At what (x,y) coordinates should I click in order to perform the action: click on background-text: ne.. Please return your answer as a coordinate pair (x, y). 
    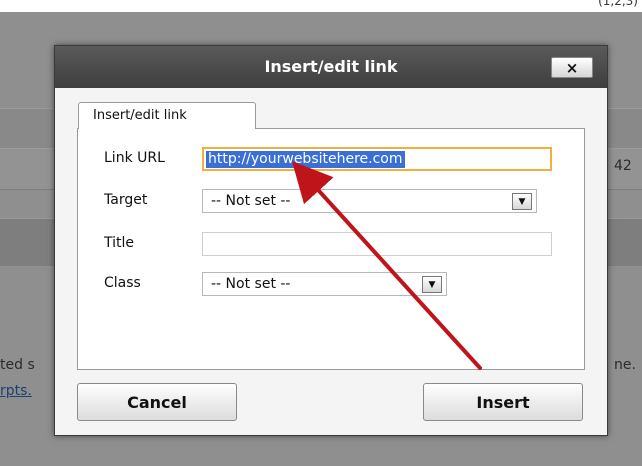
    Looking at the image, I should click on (625, 365).